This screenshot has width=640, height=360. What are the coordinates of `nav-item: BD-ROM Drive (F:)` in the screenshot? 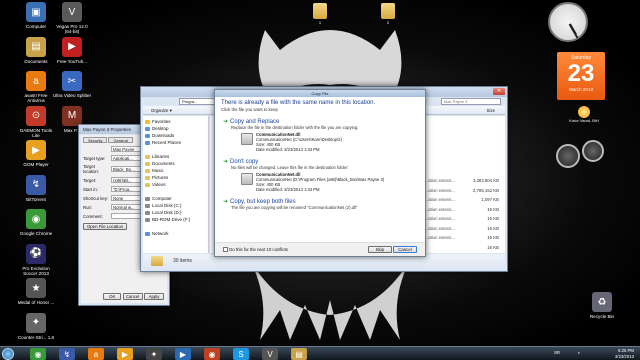 It's located at (175, 219).